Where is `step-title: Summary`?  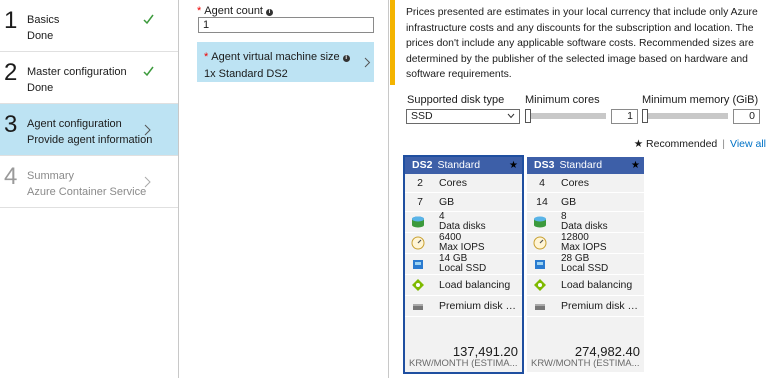
step-title: Summary is located at coordinates (51, 176).